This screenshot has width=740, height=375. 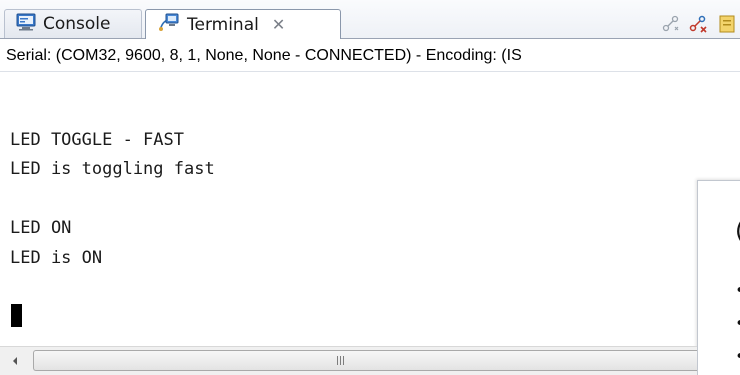 What do you see at coordinates (56, 258) in the screenshot?
I see `terminal-line: LED is ON` at bounding box center [56, 258].